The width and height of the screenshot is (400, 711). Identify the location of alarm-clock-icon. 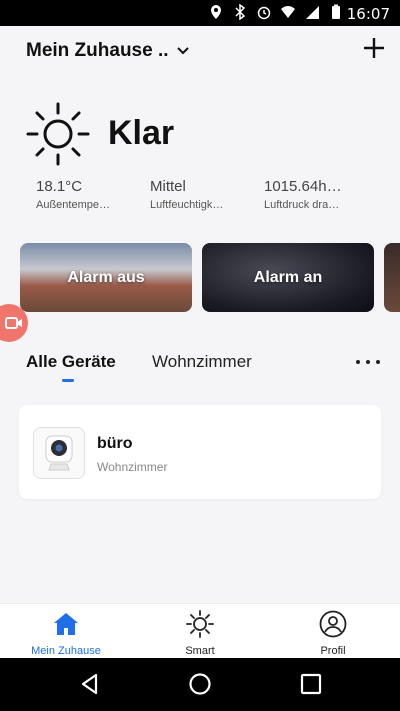
(264, 12).